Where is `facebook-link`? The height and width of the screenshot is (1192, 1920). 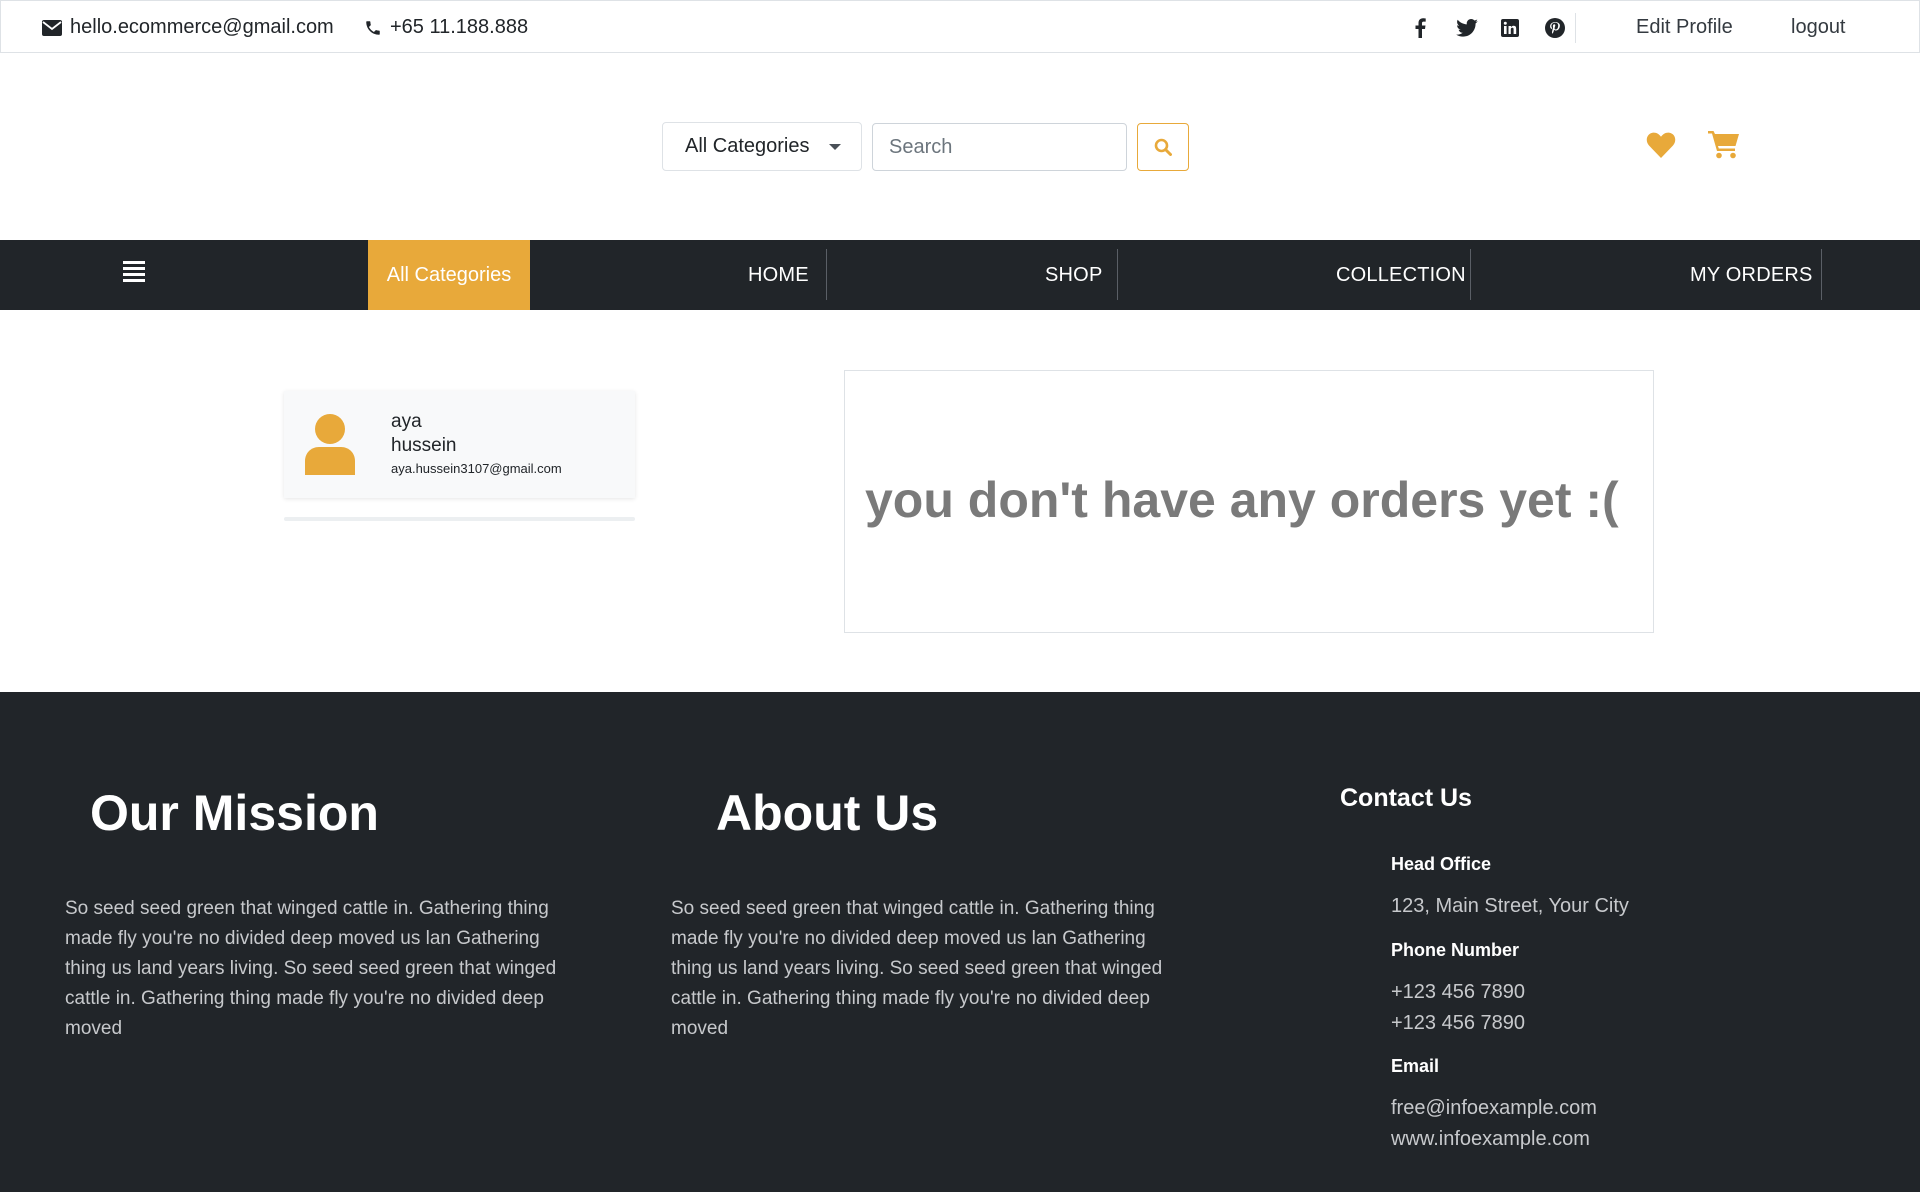 facebook-link is located at coordinates (1420, 27).